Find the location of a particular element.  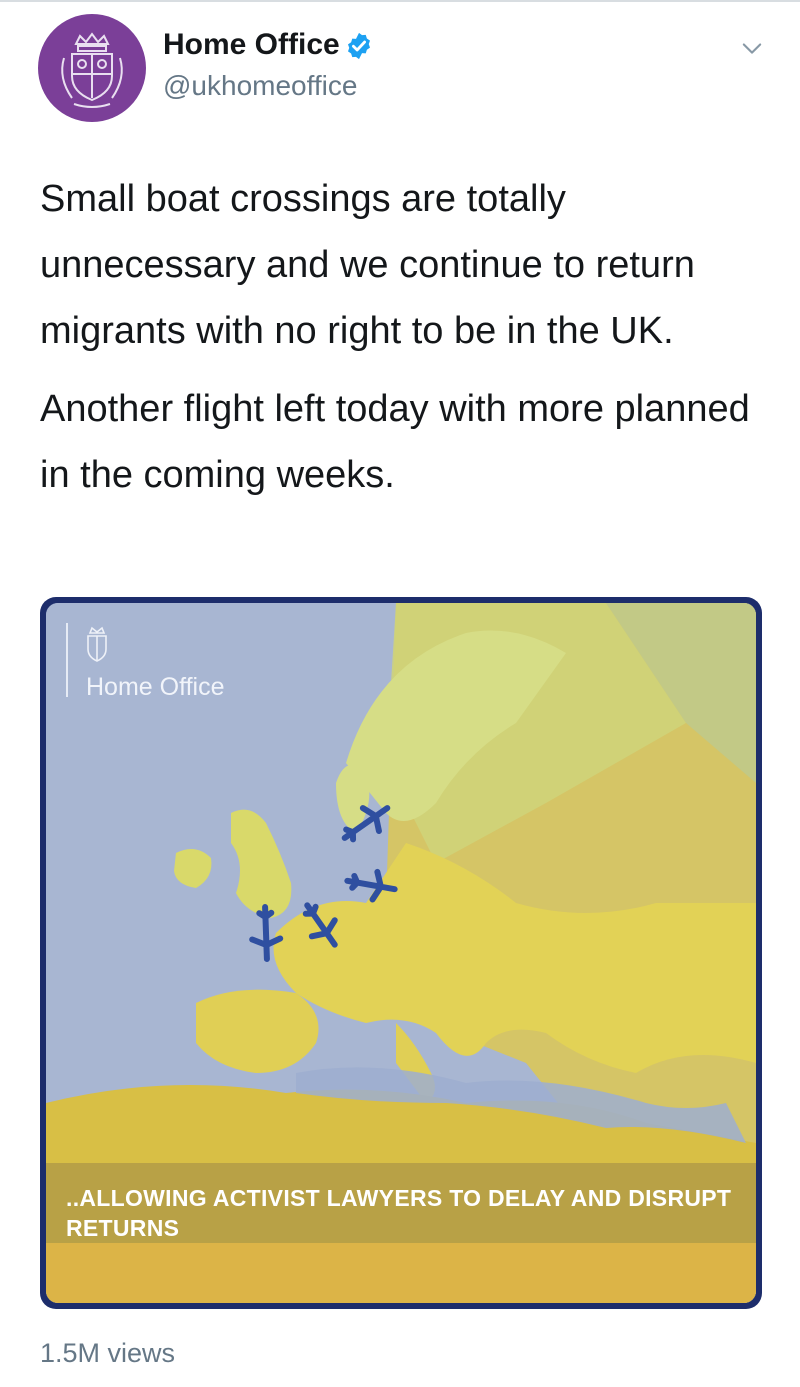

verified-badge-icon is located at coordinates (359, 46).